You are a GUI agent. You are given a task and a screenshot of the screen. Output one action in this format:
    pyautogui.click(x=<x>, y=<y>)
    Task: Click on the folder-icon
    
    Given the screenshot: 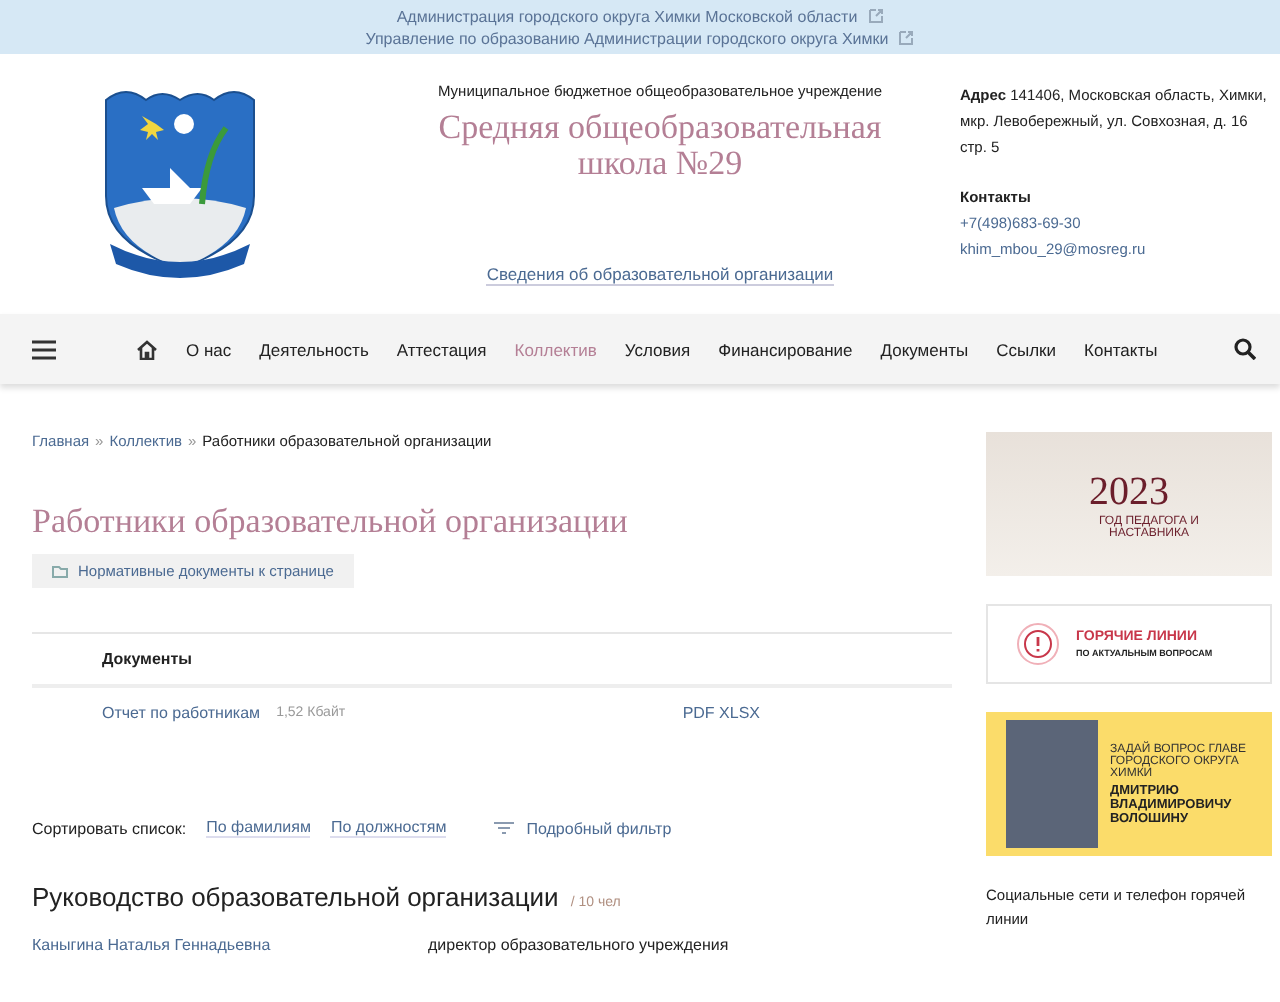 What is the action you would take?
    pyautogui.click(x=60, y=571)
    